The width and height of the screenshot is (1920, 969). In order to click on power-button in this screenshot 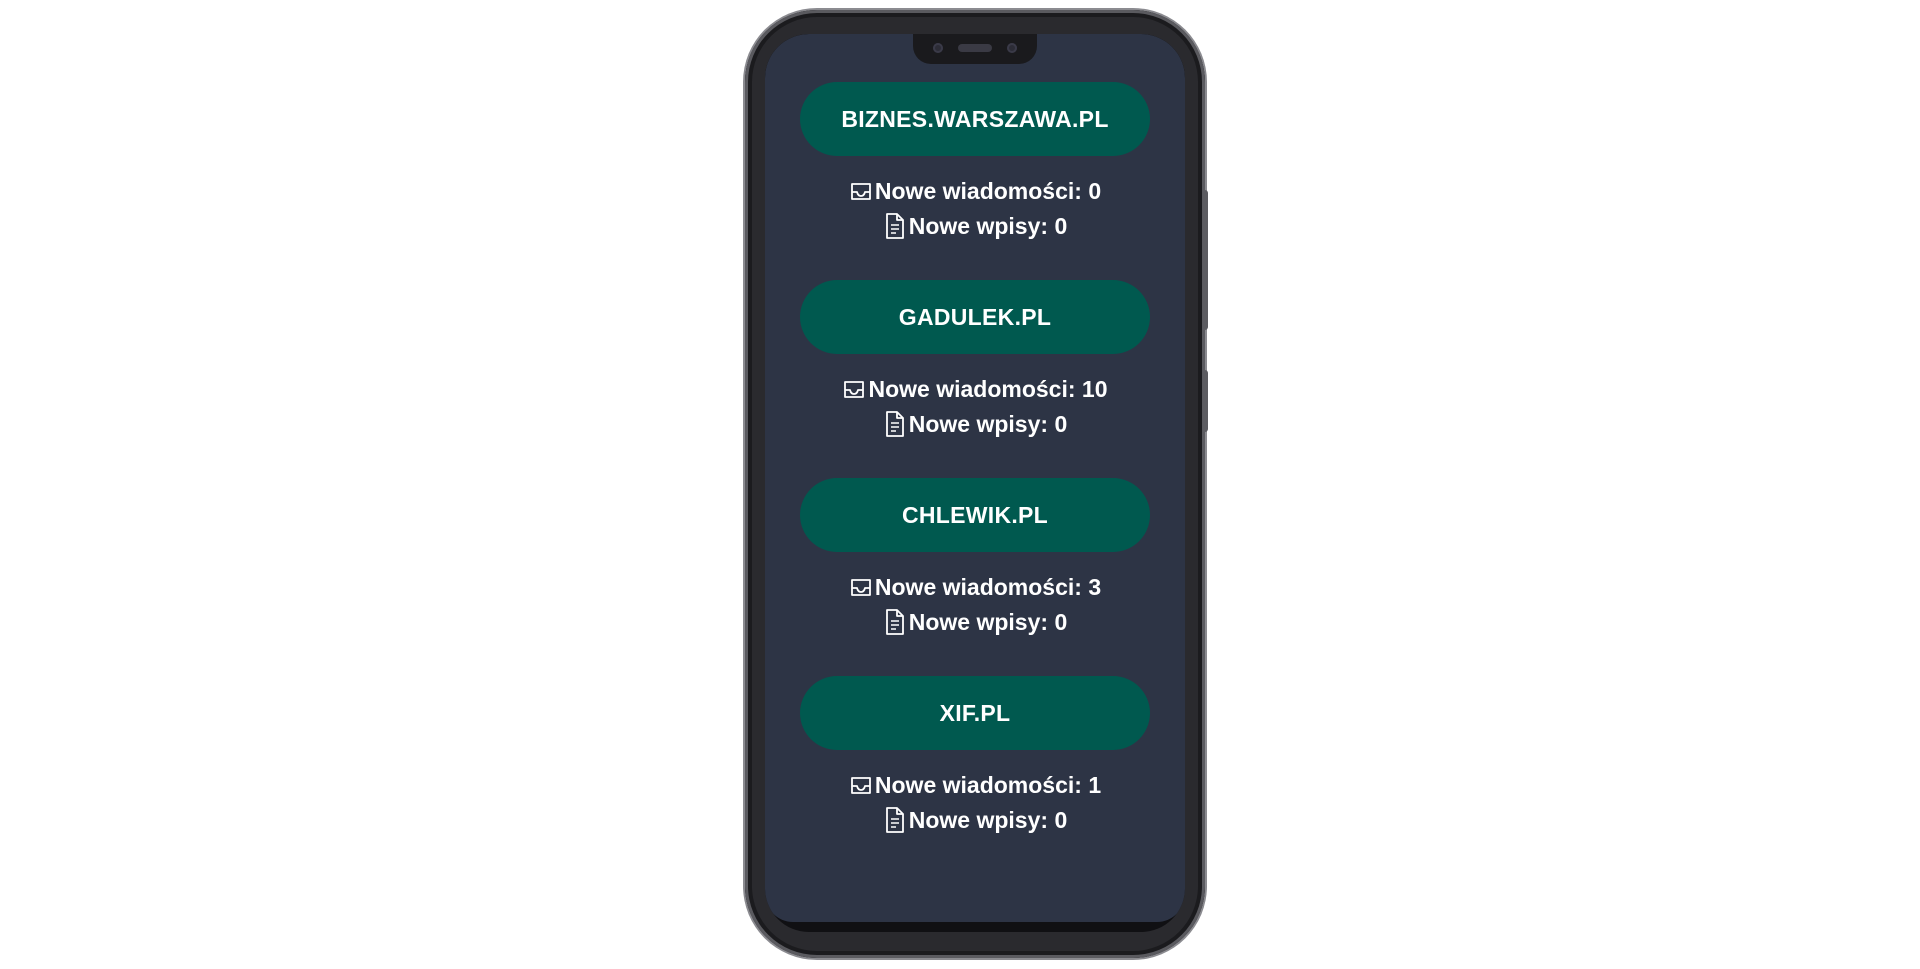, I will do `click(1205, 401)`.